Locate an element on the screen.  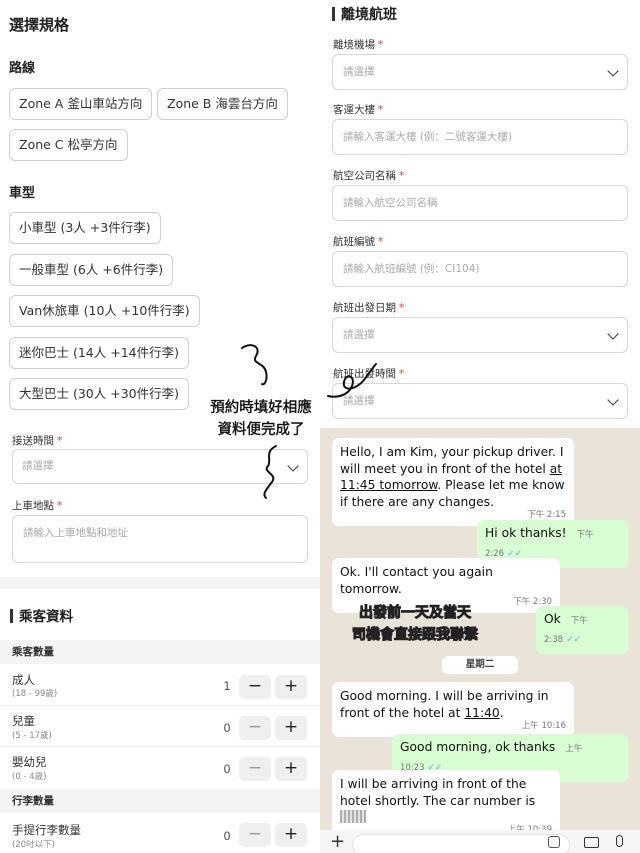
departure-date-label: 航班出發日期 * is located at coordinates (369, 308).